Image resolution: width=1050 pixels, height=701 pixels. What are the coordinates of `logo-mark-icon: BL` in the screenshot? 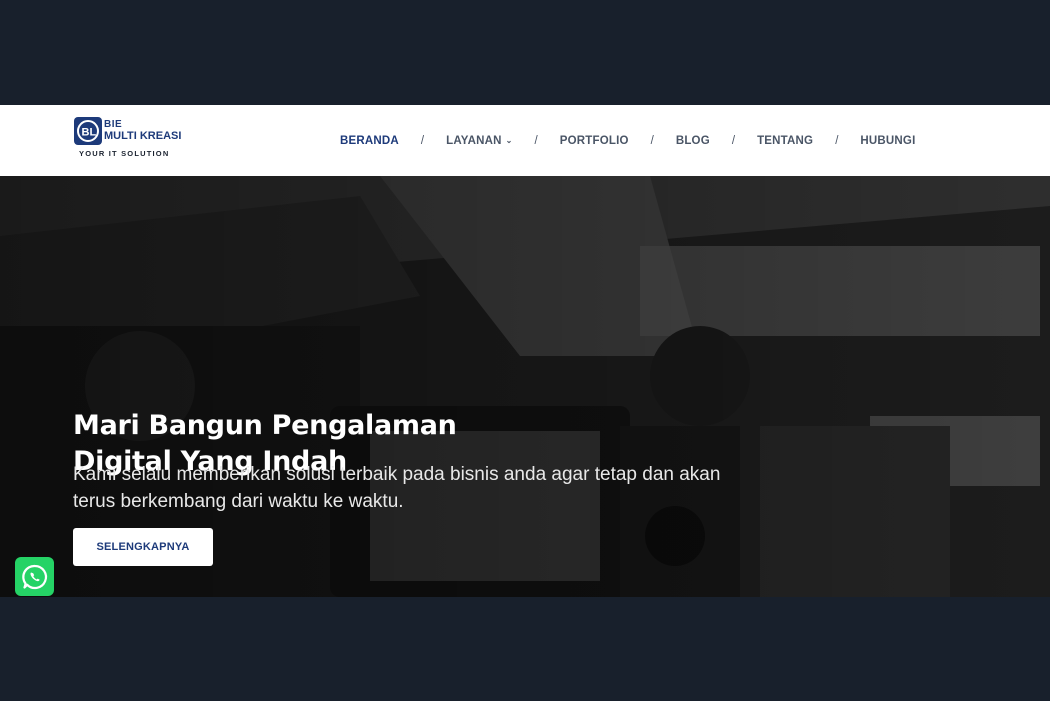 It's located at (88, 131).